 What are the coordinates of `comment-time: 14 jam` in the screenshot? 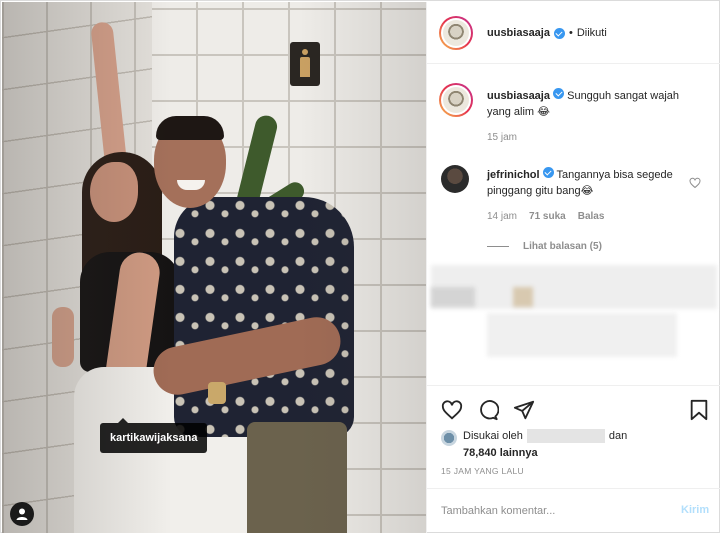 It's located at (502, 216).